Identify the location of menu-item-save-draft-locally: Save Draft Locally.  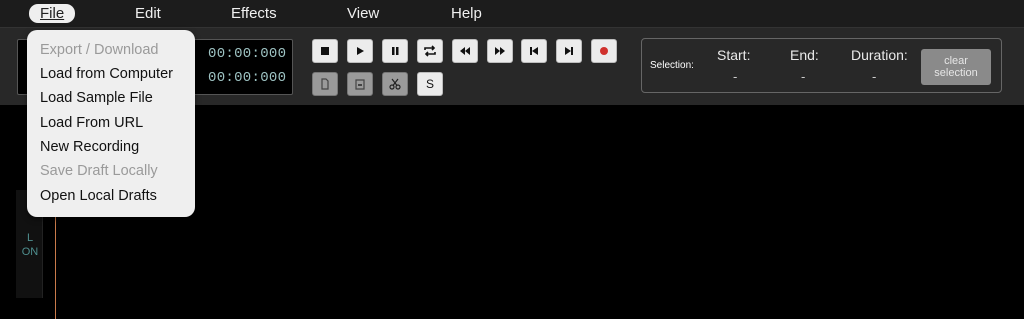
(99, 171).